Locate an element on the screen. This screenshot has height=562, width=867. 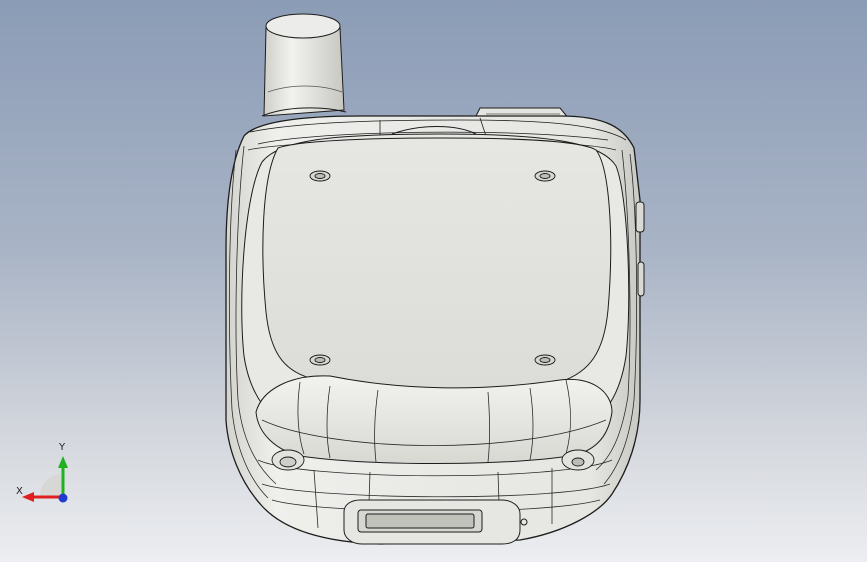
y-axis-label: Y is located at coordinates (62, 447).